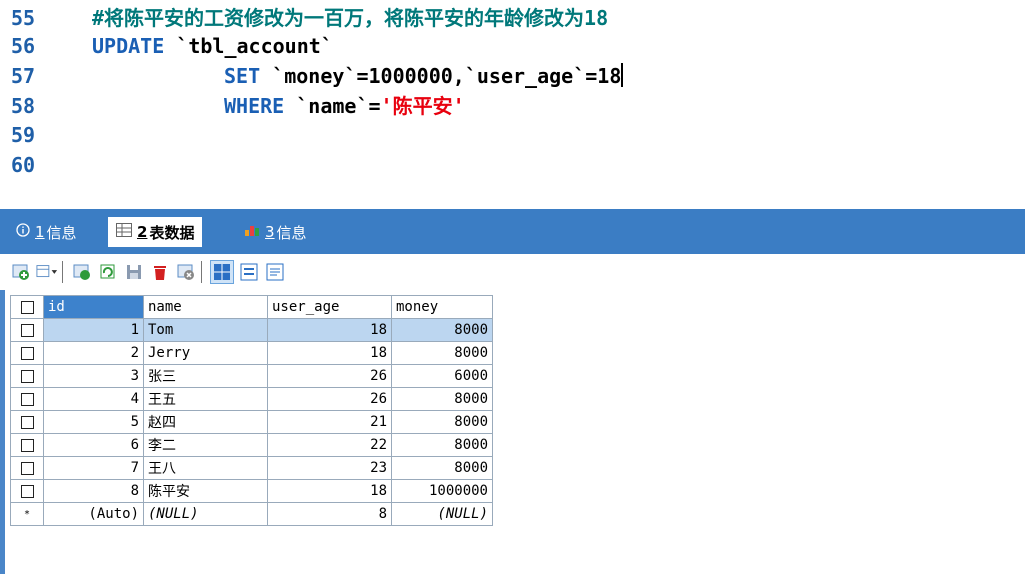 This screenshot has width=1025, height=574. I want to click on cell-user-age: 22, so click(329, 445).